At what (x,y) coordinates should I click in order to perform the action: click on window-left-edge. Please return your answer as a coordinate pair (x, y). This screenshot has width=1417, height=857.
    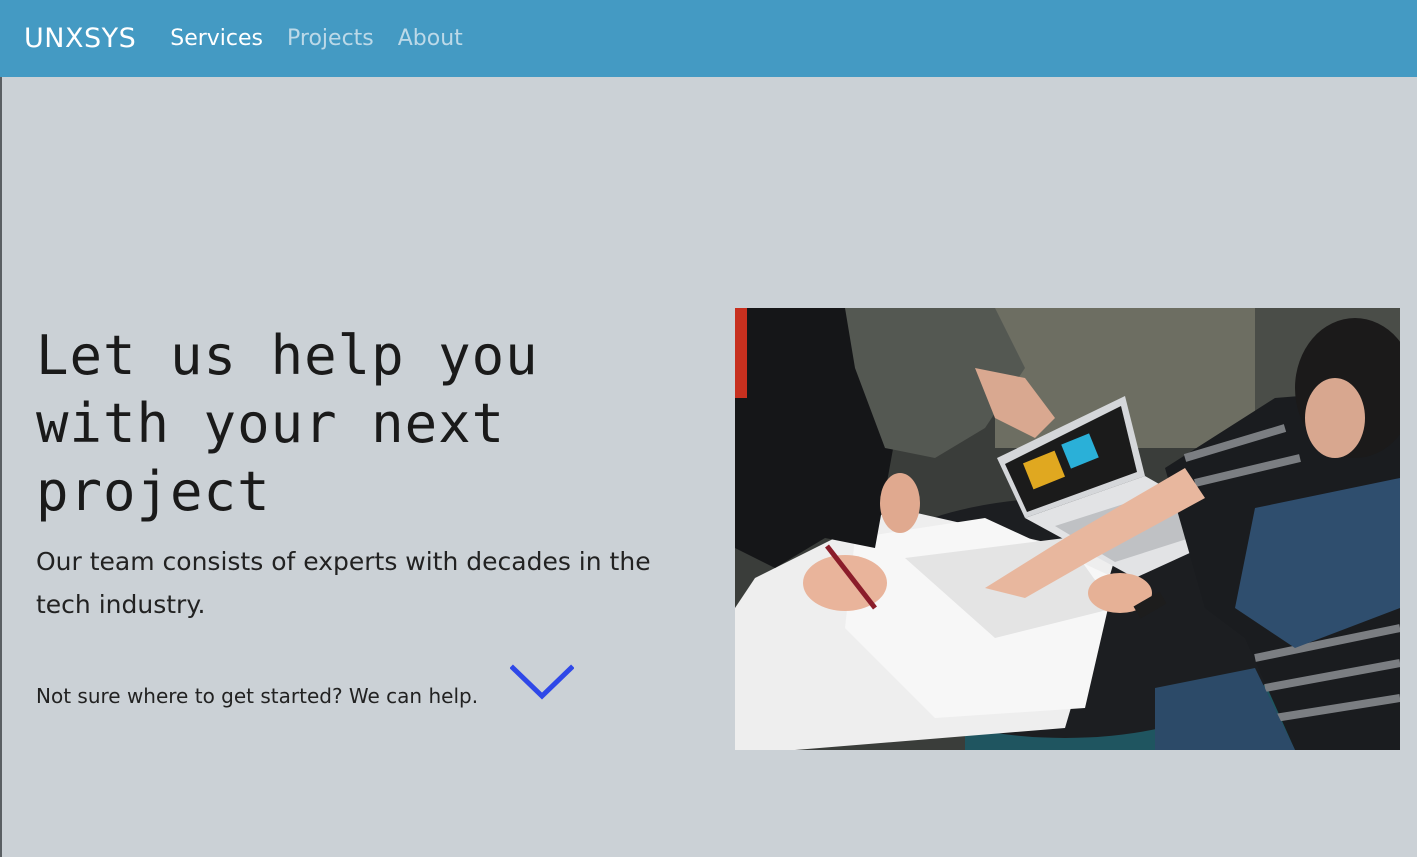
    Looking at the image, I should click on (1, 467).